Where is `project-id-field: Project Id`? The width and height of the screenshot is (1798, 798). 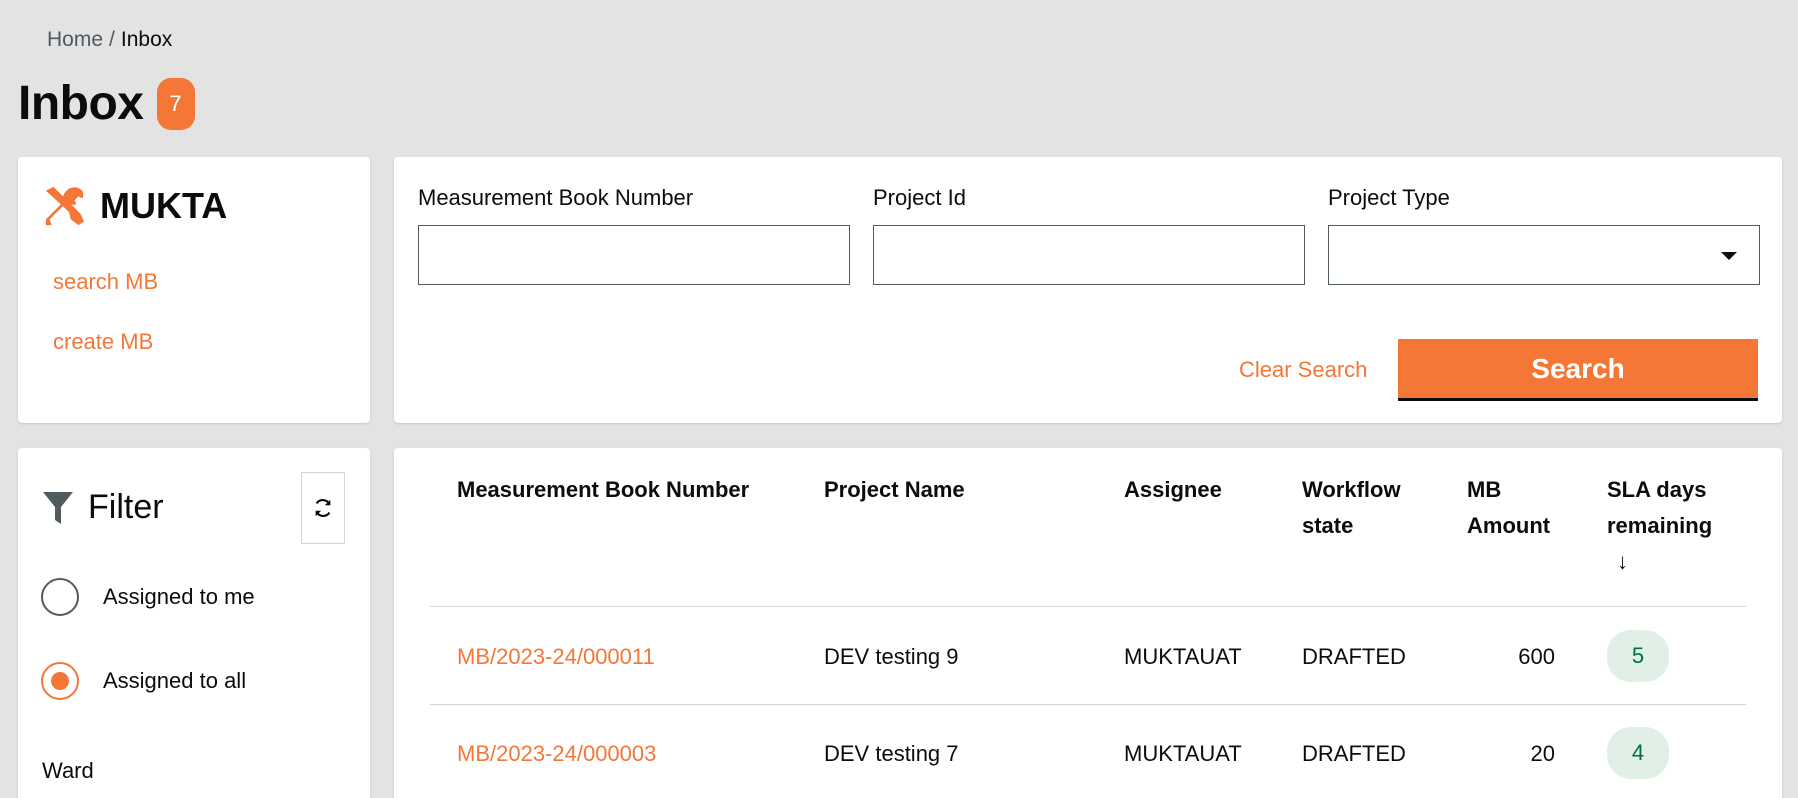
project-id-field: Project Id is located at coordinates (1089, 235).